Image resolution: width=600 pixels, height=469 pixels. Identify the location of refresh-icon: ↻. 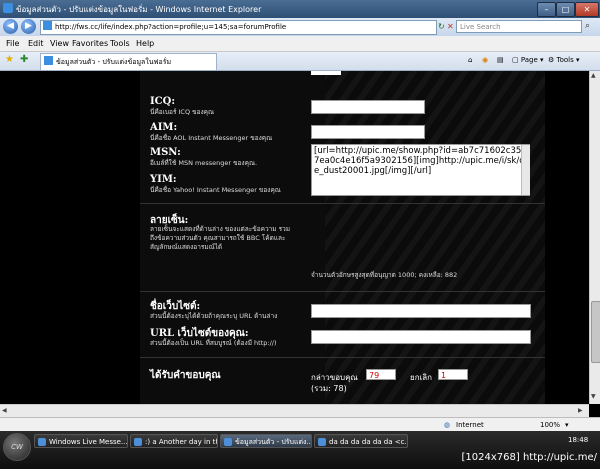
(441, 26).